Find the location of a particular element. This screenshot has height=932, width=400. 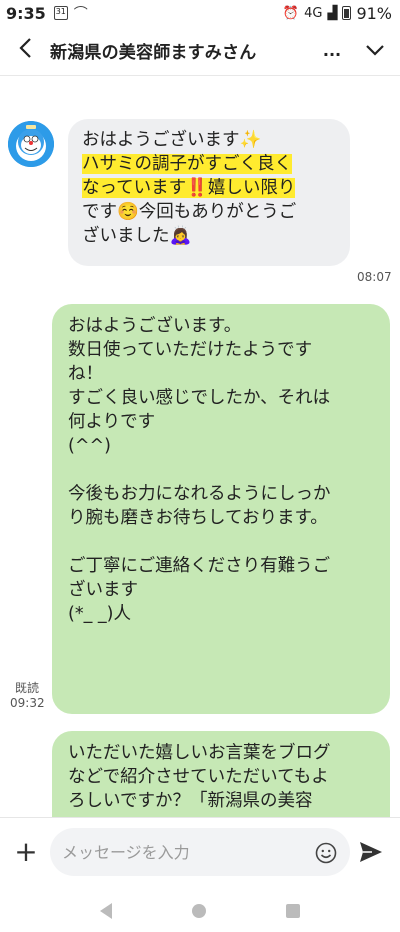

nav-home-icon is located at coordinates (199, 910).